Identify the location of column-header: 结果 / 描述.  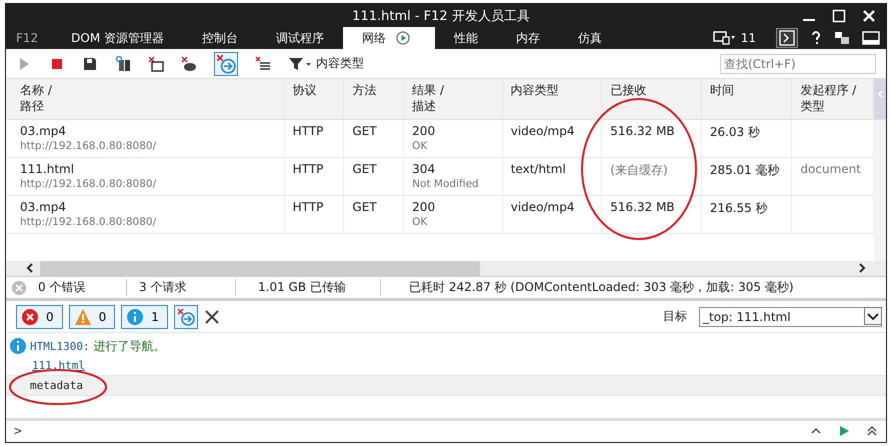
(453, 98).